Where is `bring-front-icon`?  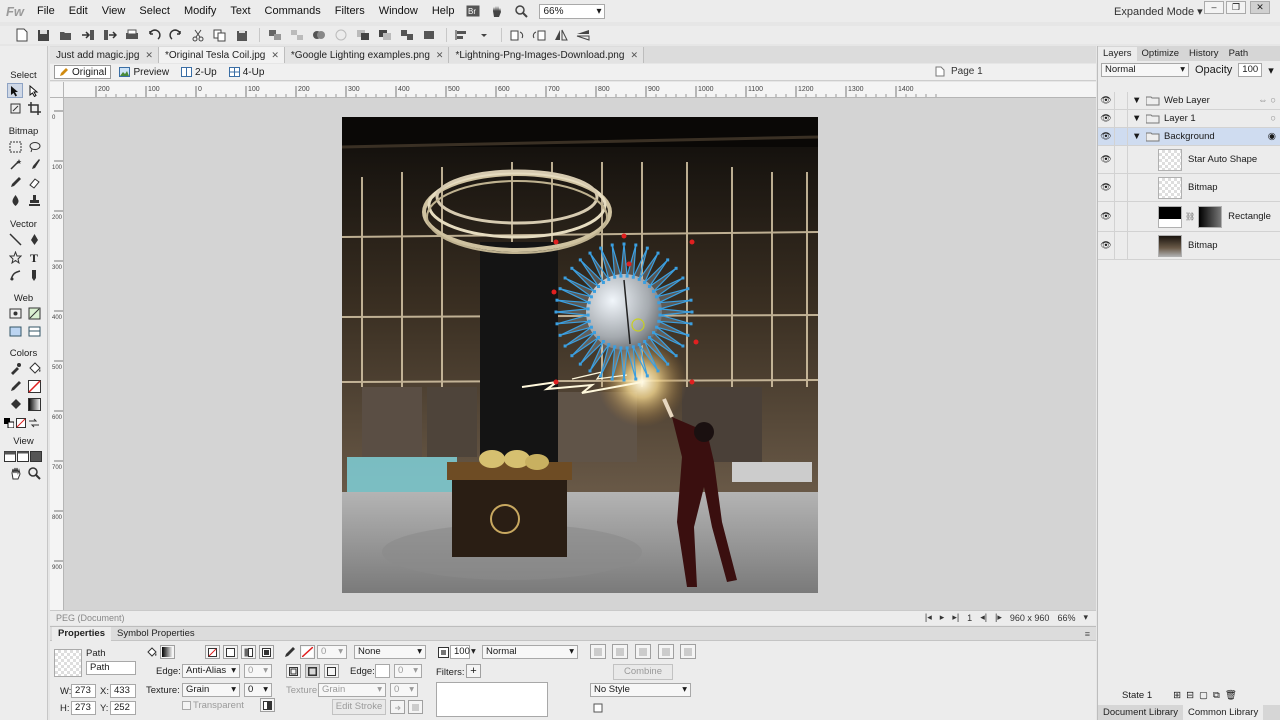
bring-front-icon is located at coordinates (362, 35).